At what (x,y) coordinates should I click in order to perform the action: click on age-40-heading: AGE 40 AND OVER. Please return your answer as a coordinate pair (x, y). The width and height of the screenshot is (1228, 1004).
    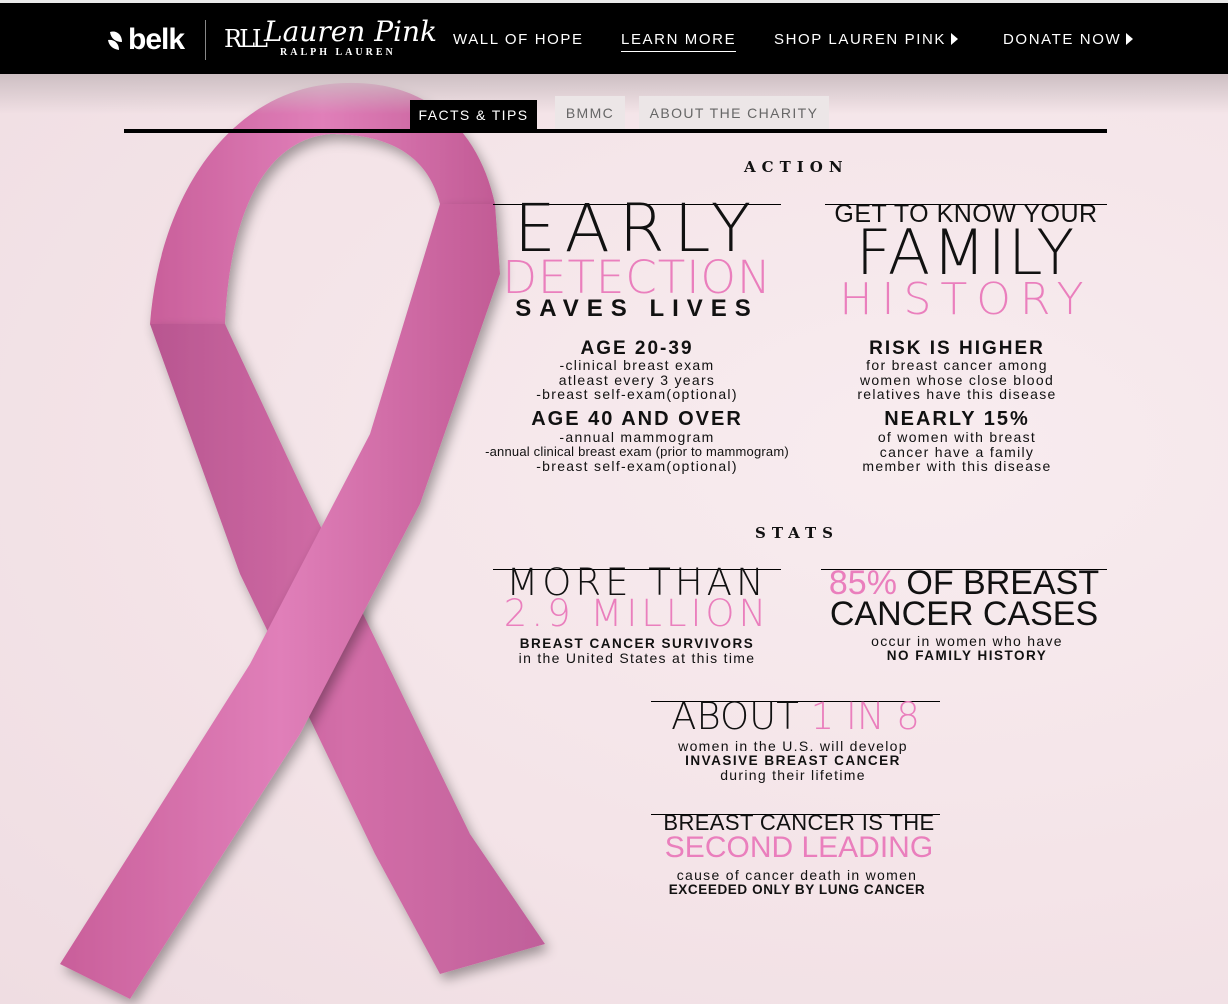
    Looking at the image, I should click on (637, 419).